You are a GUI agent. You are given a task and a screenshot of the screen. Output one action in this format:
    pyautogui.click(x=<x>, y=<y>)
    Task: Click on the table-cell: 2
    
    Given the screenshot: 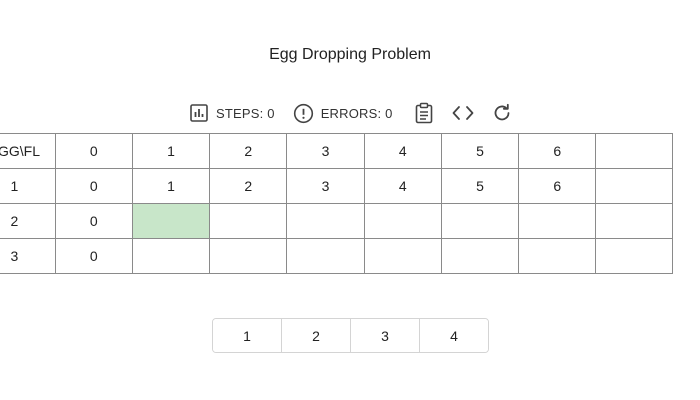 What is the action you would take?
    pyautogui.click(x=248, y=186)
    